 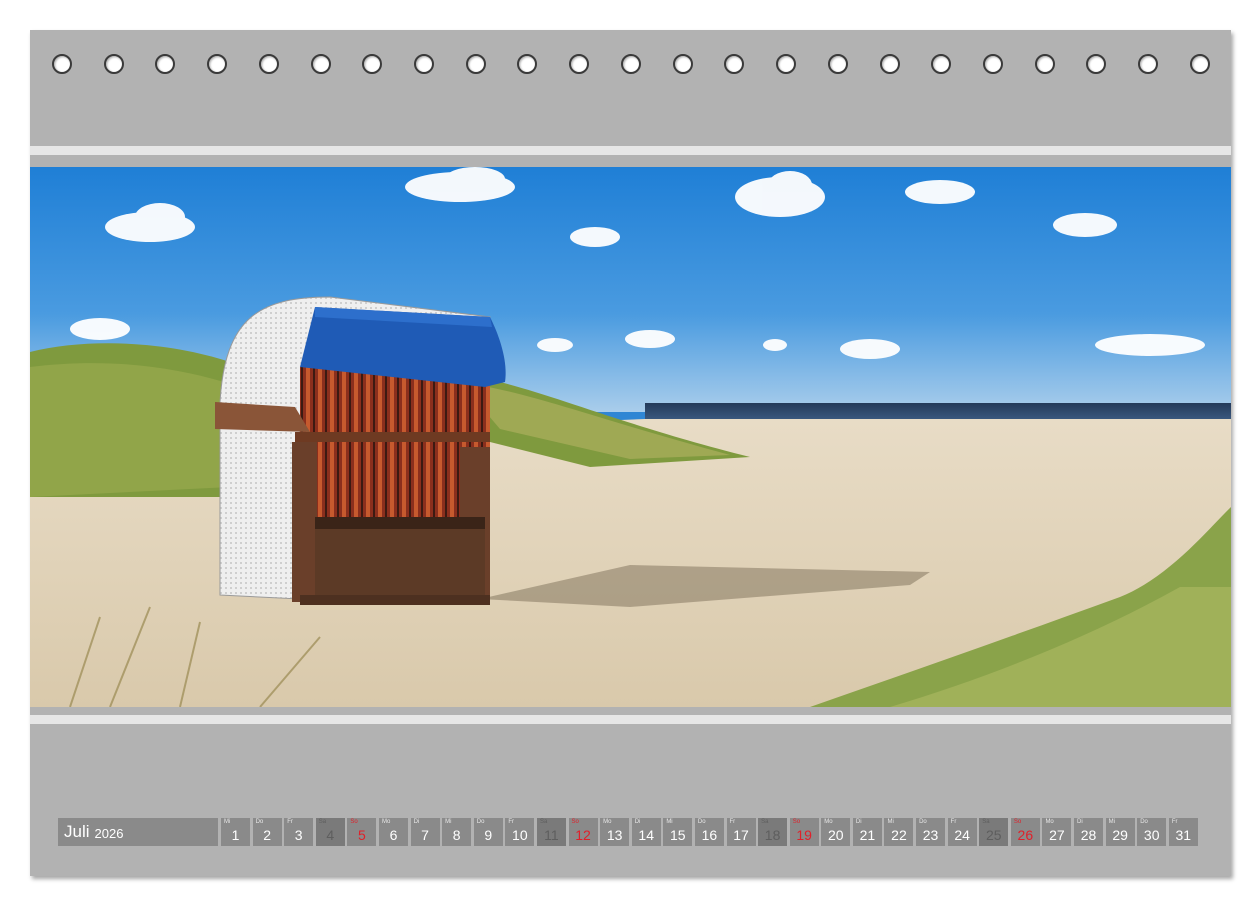 What do you see at coordinates (1120, 835) in the screenshot?
I see `day-number: 29` at bounding box center [1120, 835].